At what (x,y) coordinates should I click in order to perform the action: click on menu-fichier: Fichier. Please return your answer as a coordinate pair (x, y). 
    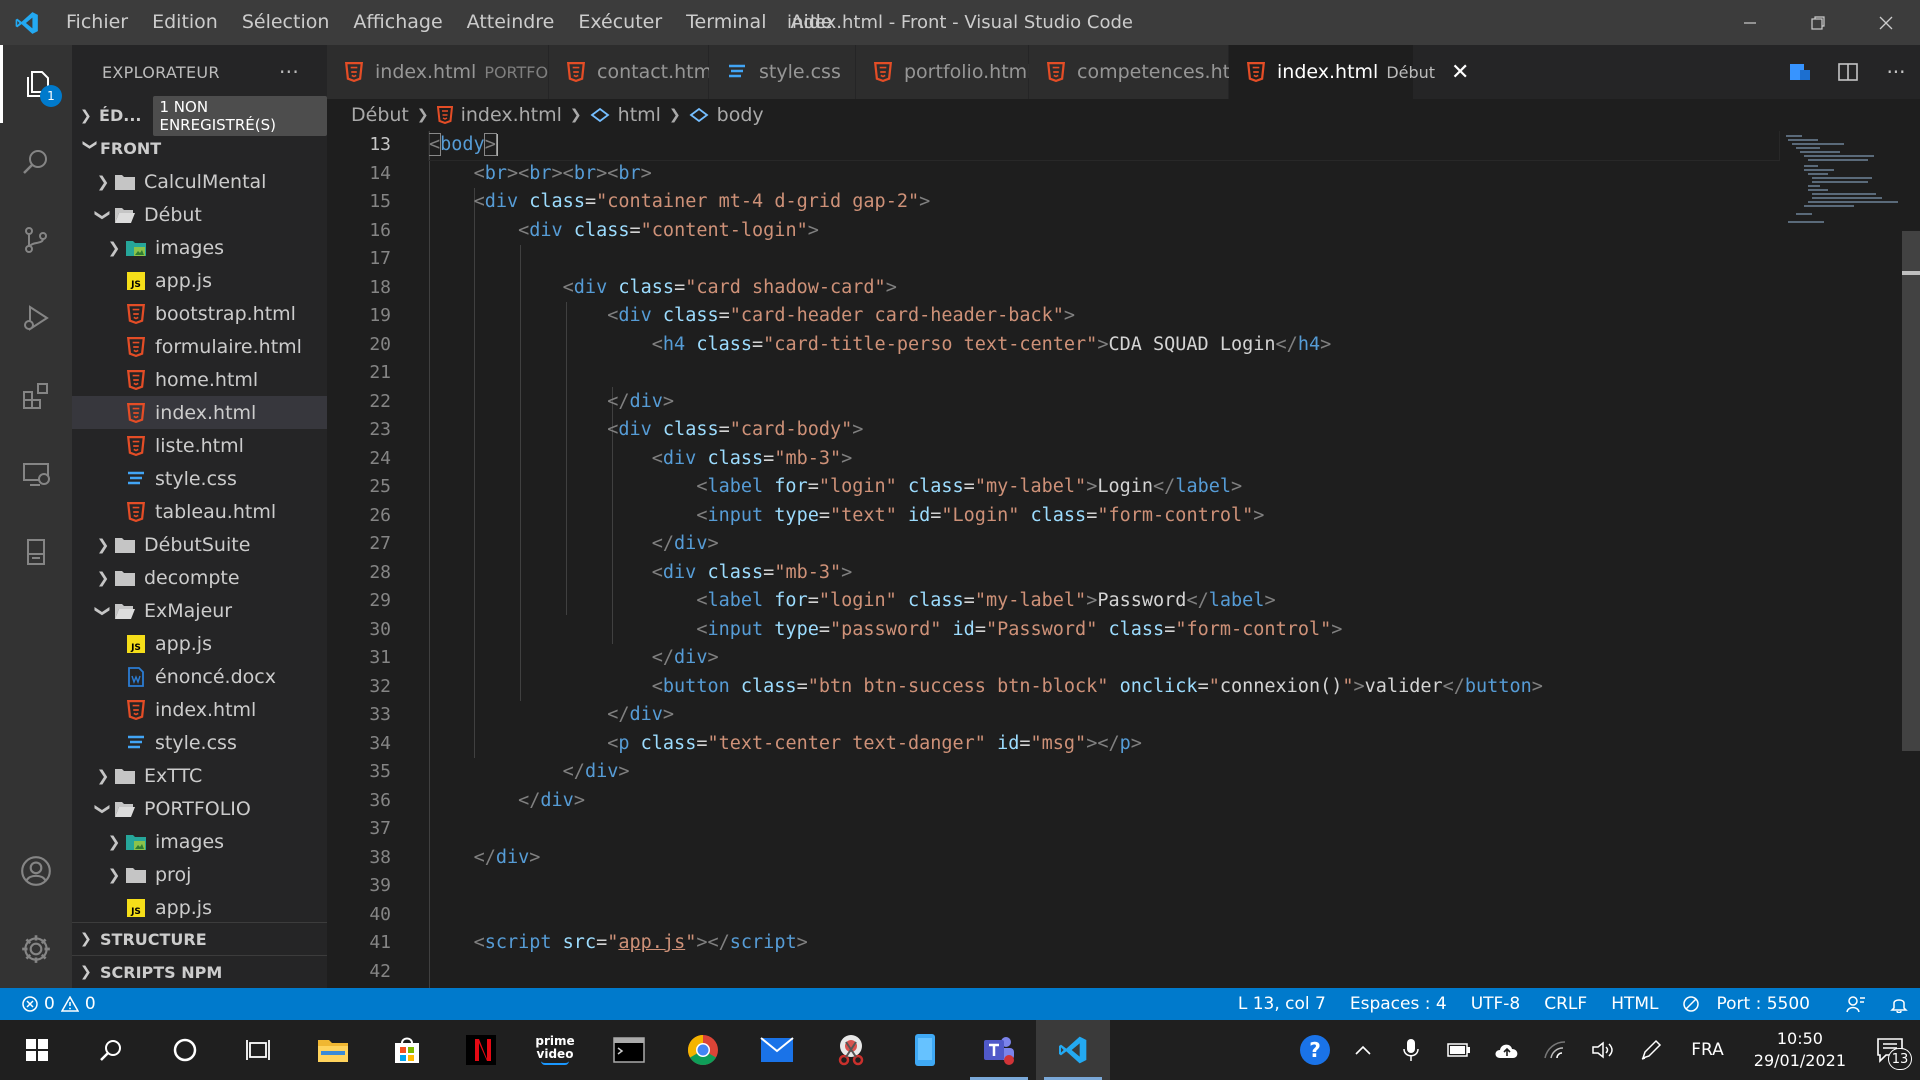
    Looking at the image, I should click on (97, 22).